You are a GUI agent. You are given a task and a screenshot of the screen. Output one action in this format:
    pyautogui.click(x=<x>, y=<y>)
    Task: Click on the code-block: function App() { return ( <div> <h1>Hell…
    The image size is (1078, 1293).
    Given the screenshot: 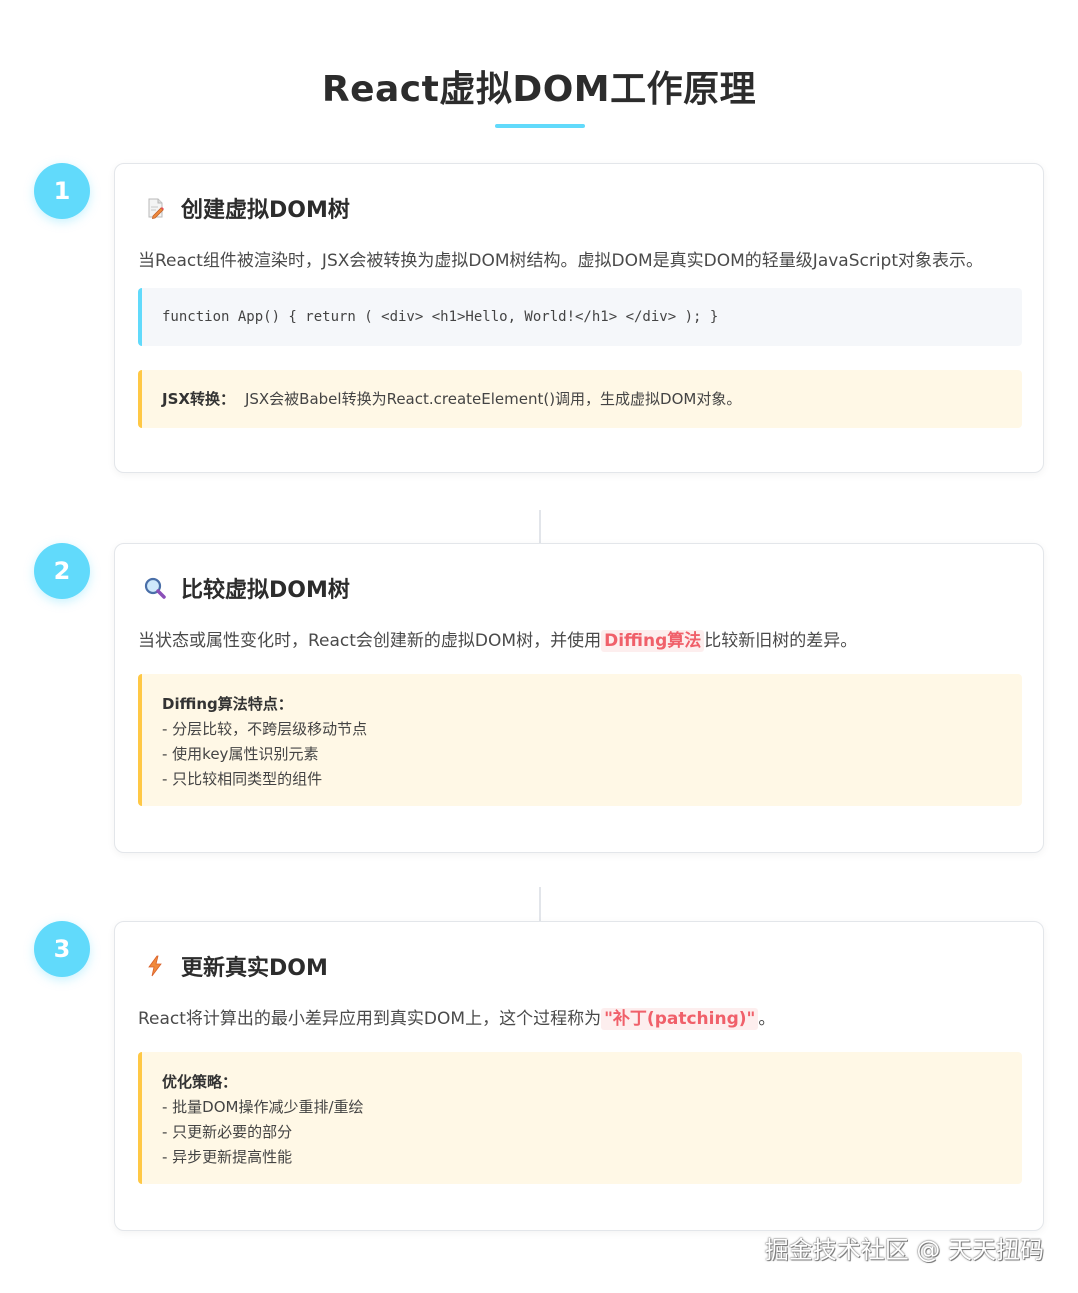 What is the action you would take?
    pyautogui.click(x=580, y=317)
    